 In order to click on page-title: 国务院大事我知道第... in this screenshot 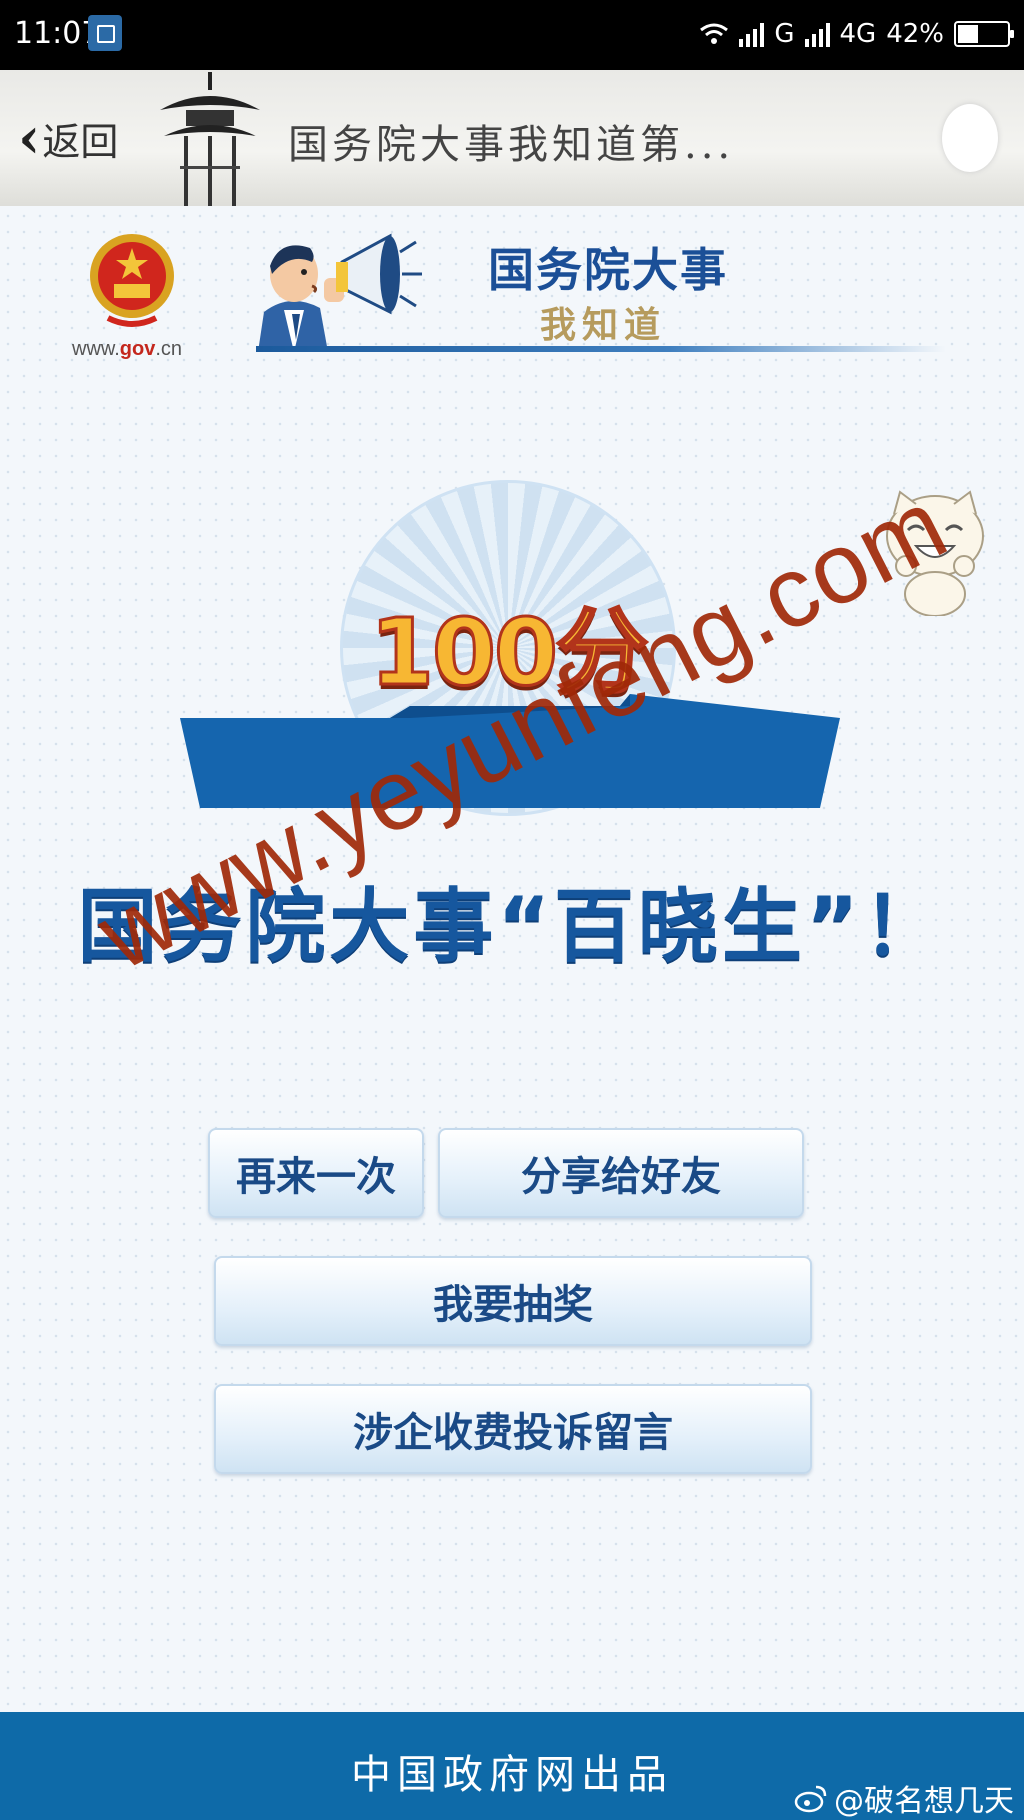, I will do `click(511, 145)`.